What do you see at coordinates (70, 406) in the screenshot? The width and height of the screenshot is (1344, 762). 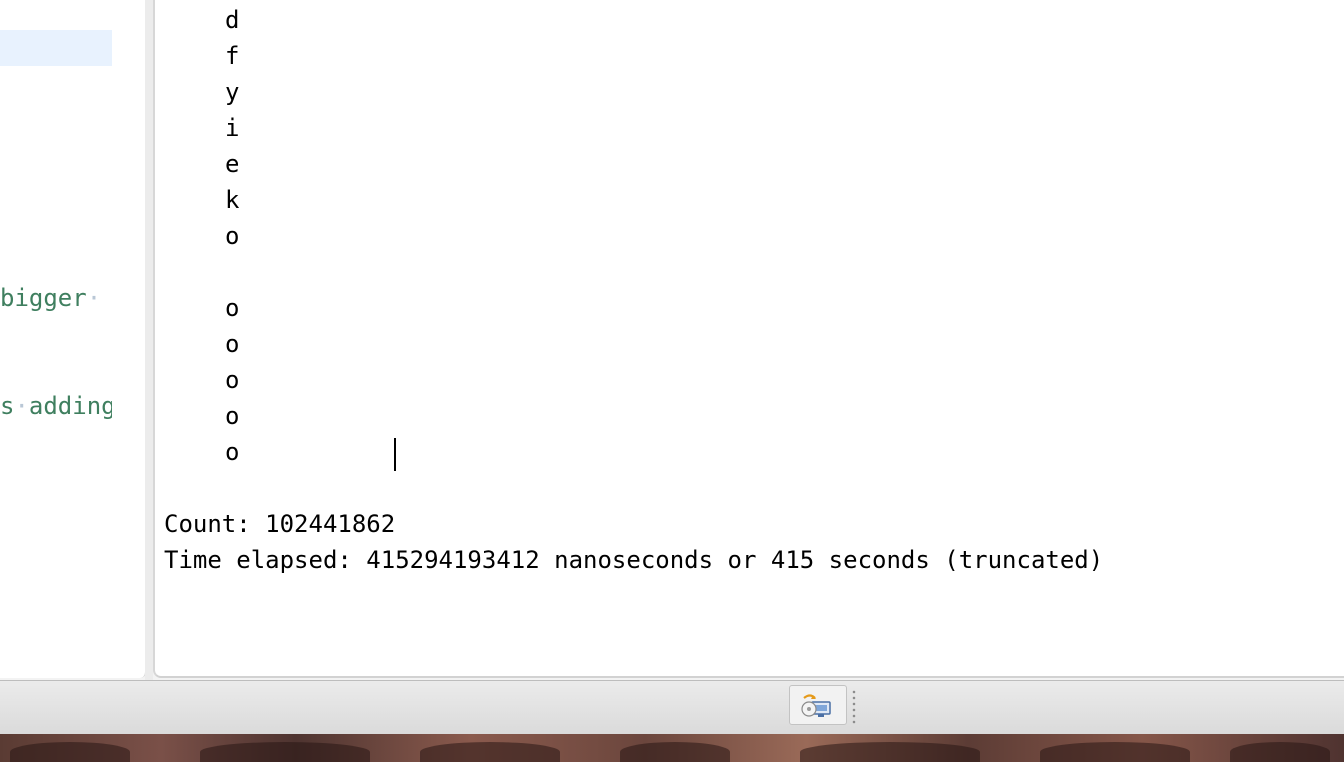 I see `code-token: adding` at bounding box center [70, 406].